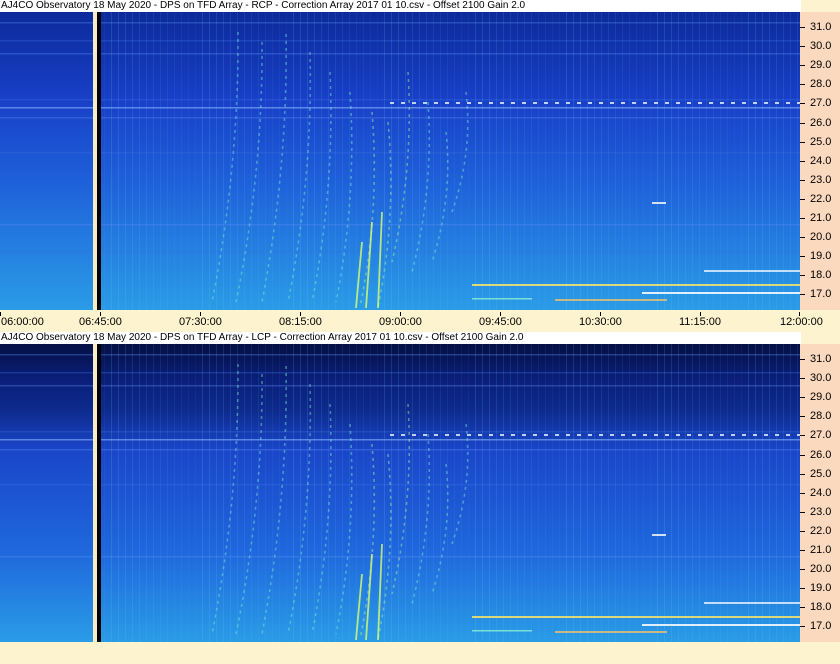 This screenshot has width=840, height=664. Describe the element at coordinates (500, 322) in the screenshot. I see `time-label: 09:45:00` at that location.